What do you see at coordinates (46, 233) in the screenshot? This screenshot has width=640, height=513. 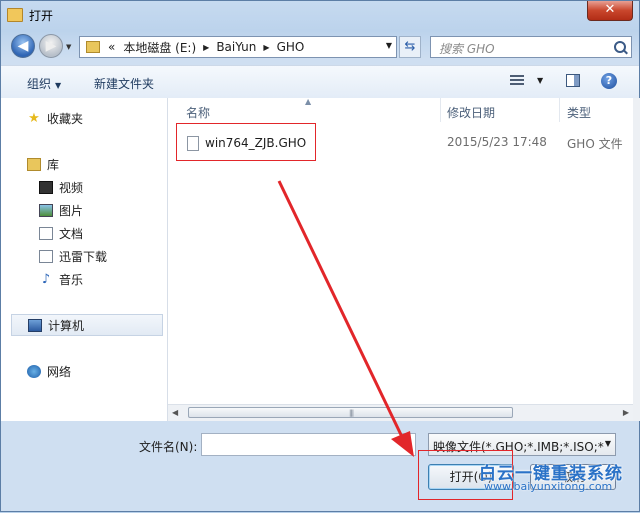 I see `document-icon` at bounding box center [46, 233].